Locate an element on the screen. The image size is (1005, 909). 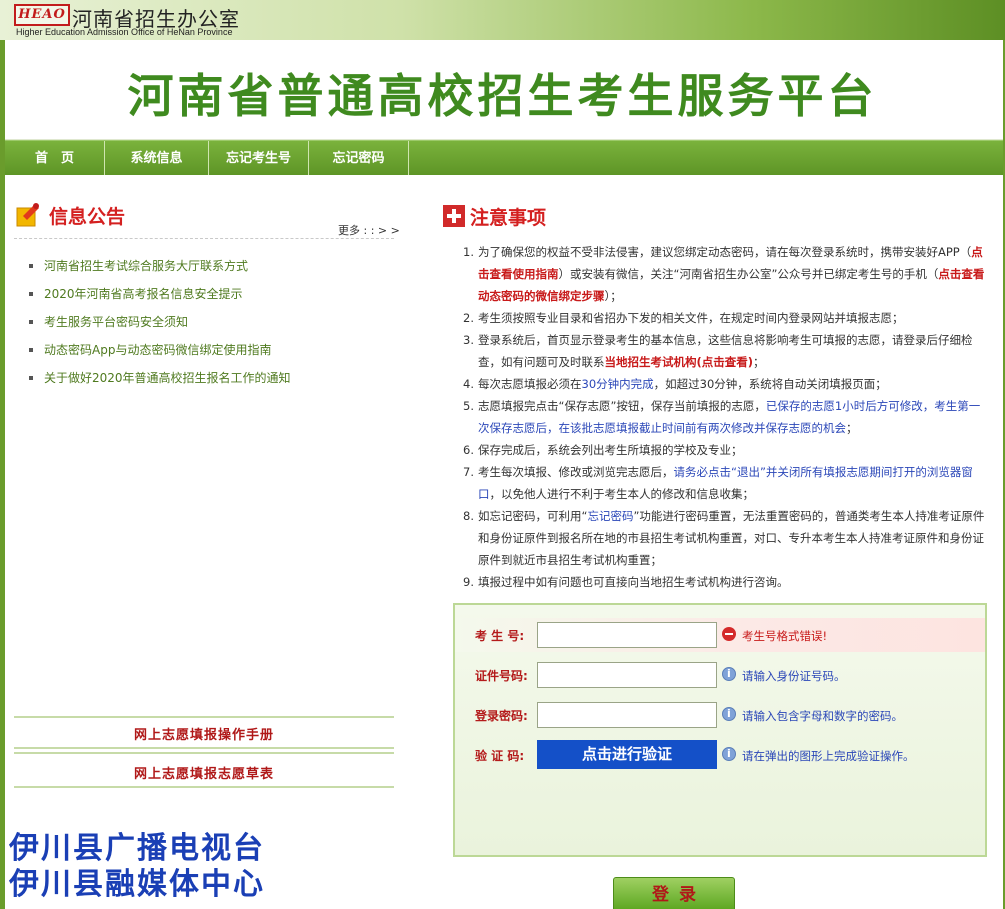
list-item: 6. 保存完成后，系统会列出考生所填报的学校及专业； is located at coordinates (724, 450).